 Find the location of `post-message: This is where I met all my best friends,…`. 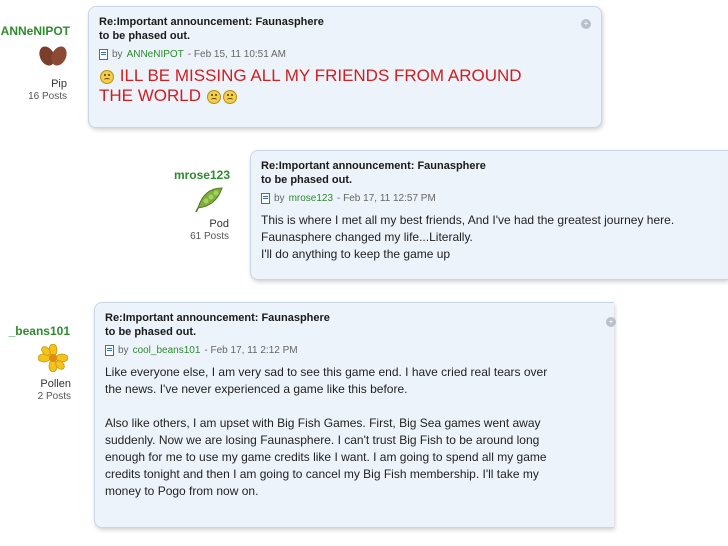

post-message: This is where I met all my best friends,… is located at coordinates (468, 237).